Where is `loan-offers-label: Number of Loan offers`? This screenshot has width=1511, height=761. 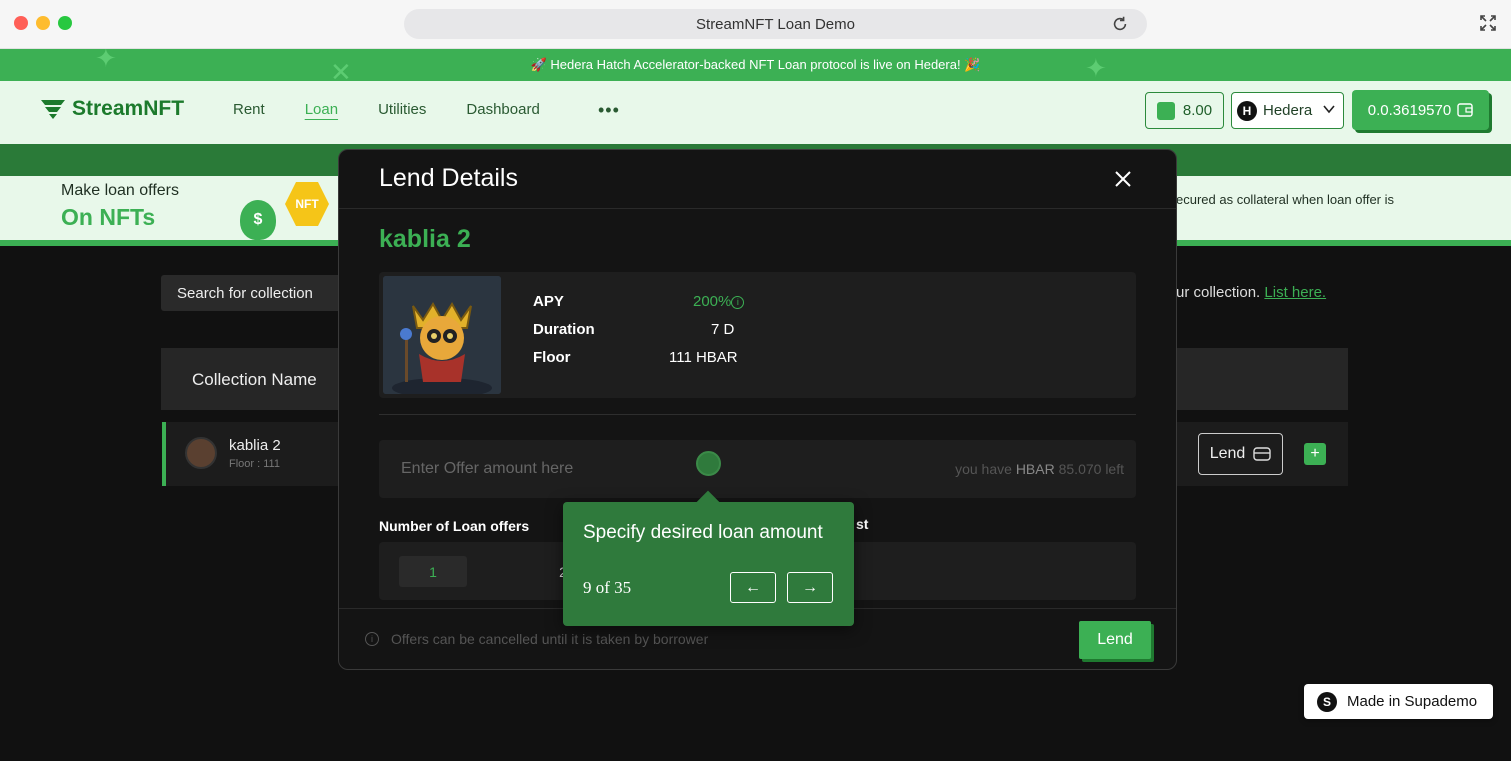
loan-offers-label: Number of Loan offers is located at coordinates (454, 526).